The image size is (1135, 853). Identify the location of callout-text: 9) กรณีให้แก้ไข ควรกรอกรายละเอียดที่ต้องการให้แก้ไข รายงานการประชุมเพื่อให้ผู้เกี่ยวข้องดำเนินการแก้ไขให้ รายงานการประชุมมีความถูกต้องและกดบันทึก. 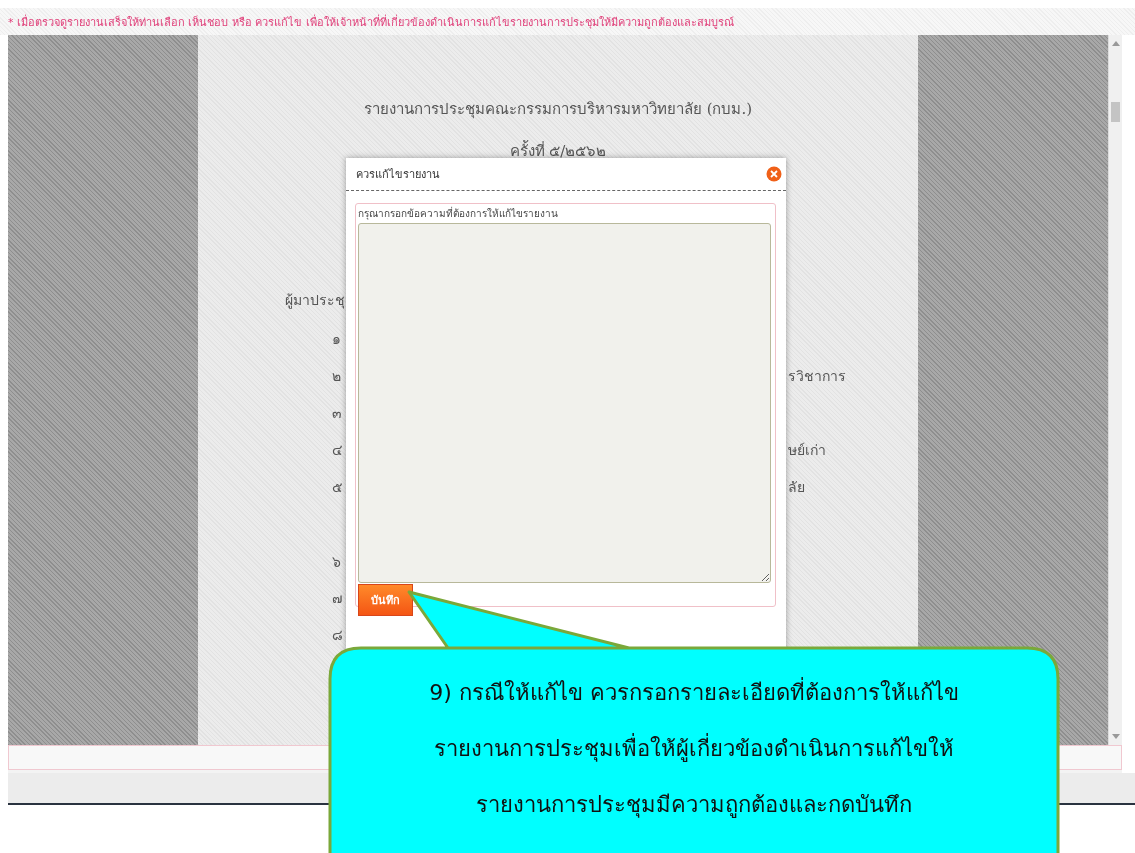
(694, 749).